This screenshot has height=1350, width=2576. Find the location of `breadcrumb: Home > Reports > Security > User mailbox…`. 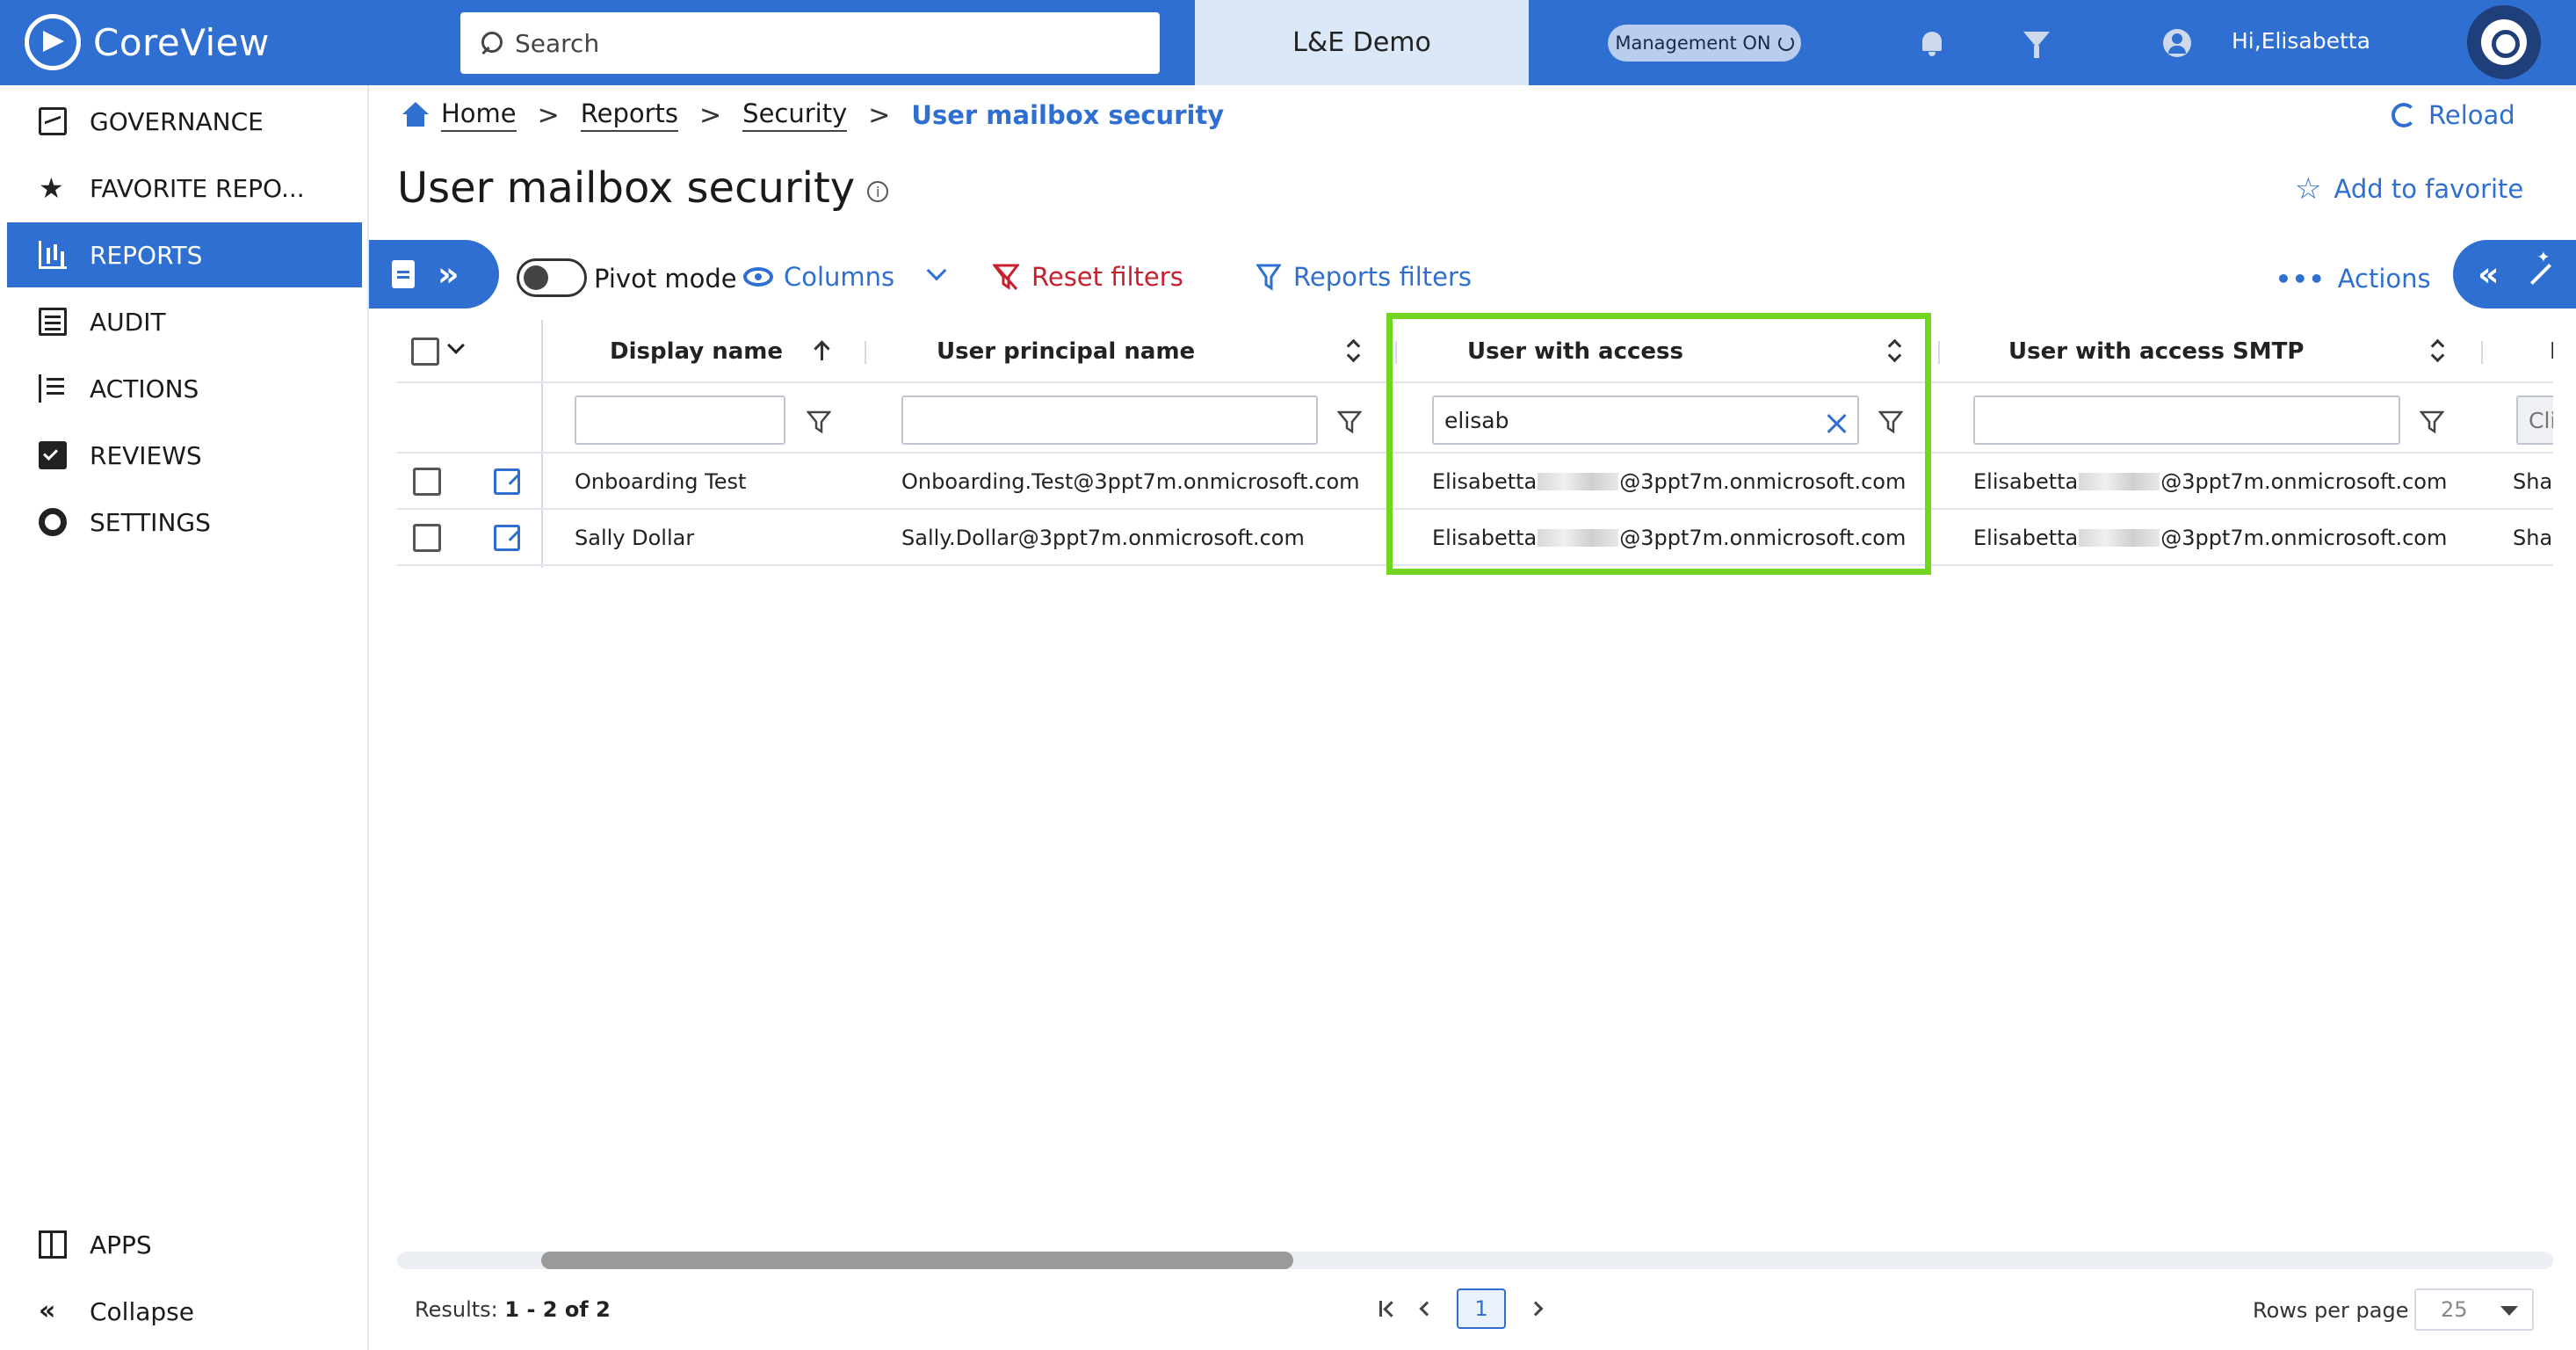

breadcrumb: Home > Reports > Security > User mailbox… is located at coordinates (812, 115).